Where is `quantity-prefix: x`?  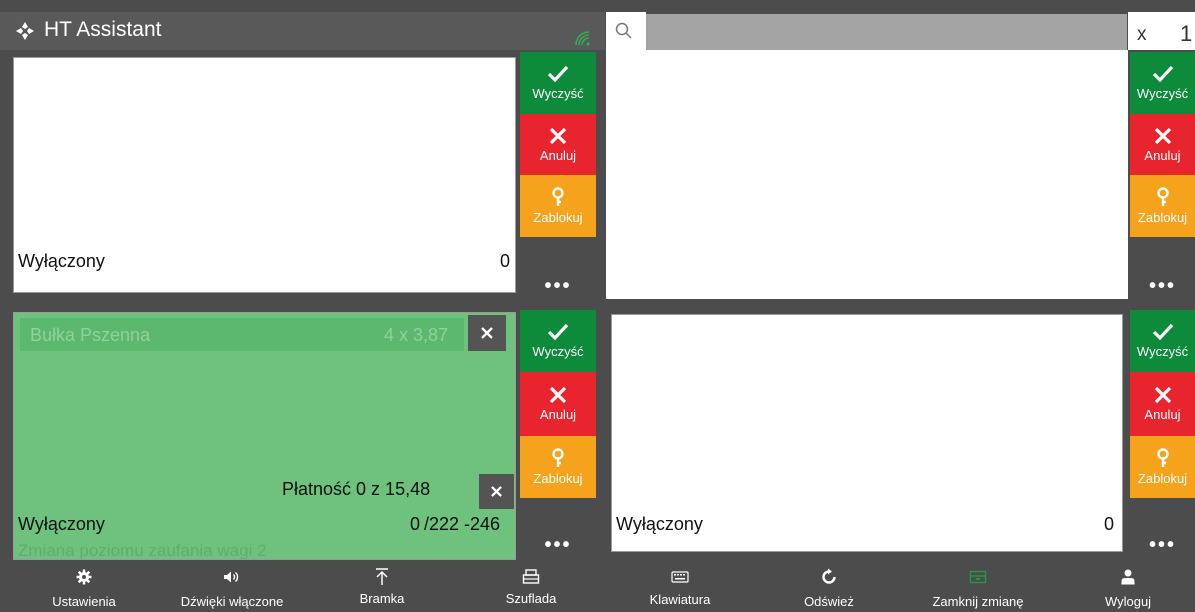 quantity-prefix: x is located at coordinates (1142, 34).